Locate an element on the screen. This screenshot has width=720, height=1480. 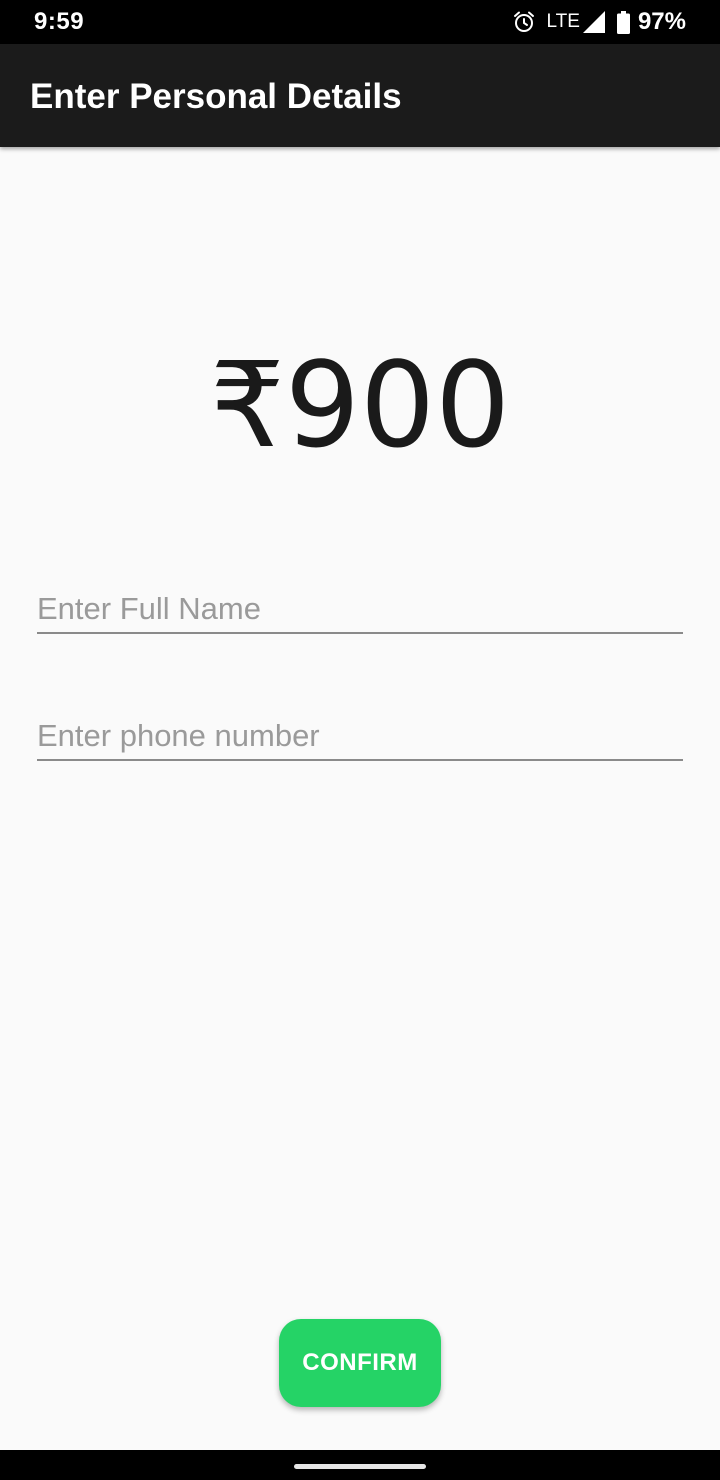
battery-icon is located at coordinates (623, 22).